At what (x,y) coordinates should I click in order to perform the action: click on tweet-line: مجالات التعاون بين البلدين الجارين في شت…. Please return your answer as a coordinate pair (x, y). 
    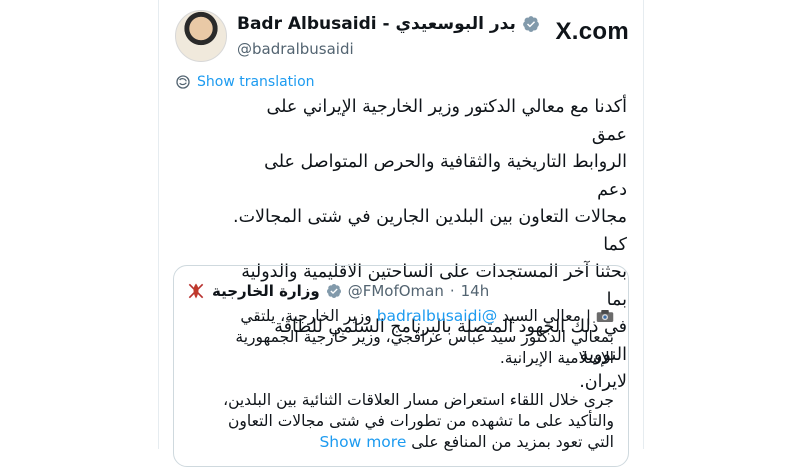
    Looking at the image, I should click on (430, 231).